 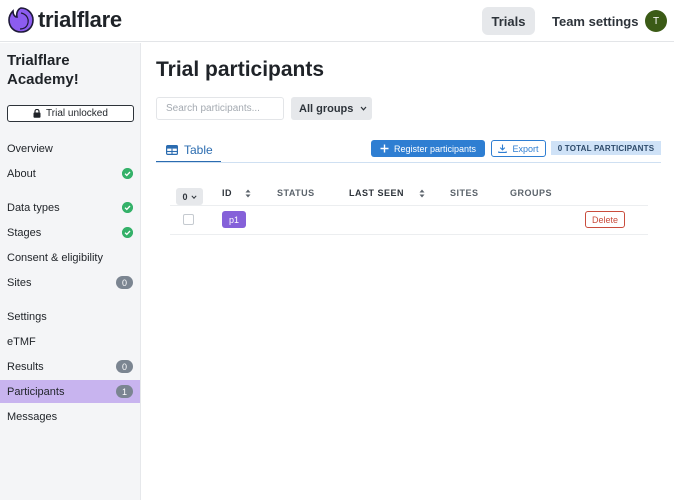 I want to click on search-input, so click(x=220, y=108).